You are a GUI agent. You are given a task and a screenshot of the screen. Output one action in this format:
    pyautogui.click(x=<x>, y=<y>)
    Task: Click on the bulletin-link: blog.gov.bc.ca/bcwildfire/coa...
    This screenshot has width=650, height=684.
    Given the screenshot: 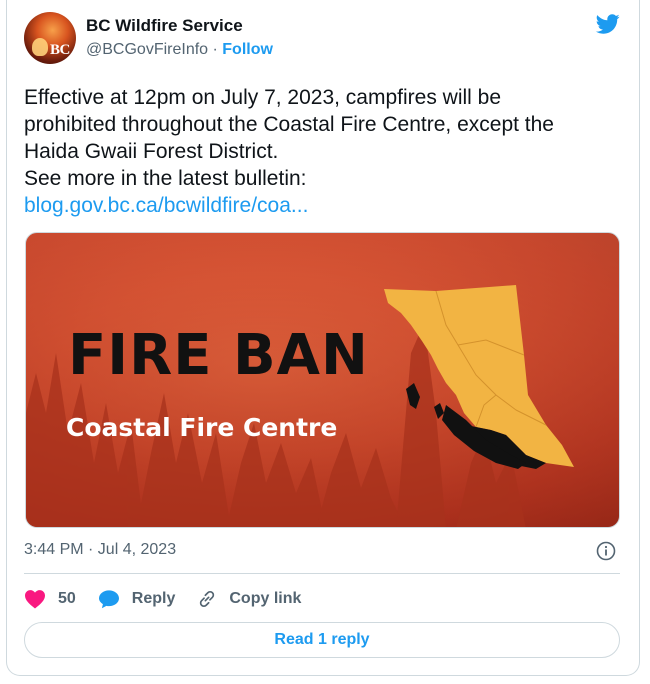 What is the action you would take?
    pyautogui.click(x=166, y=205)
    